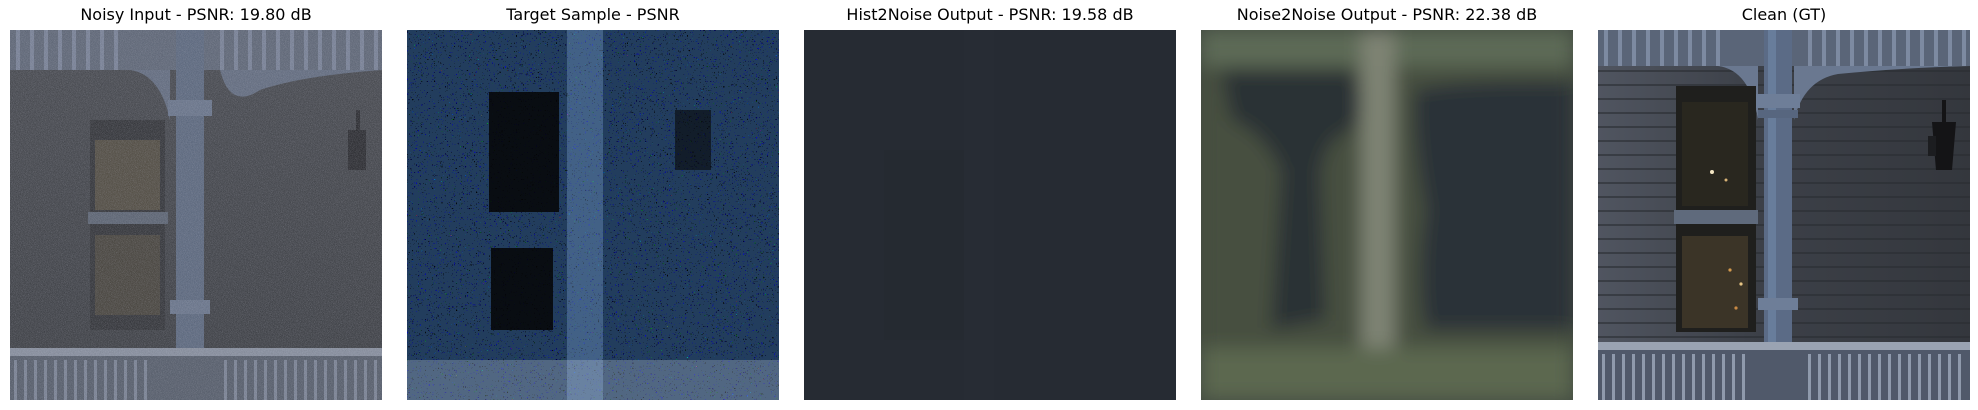  What do you see at coordinates (1784, 14) in the screenshot?
I see `panel-title: Clean (GT)` at bounding box center [1784, 14].